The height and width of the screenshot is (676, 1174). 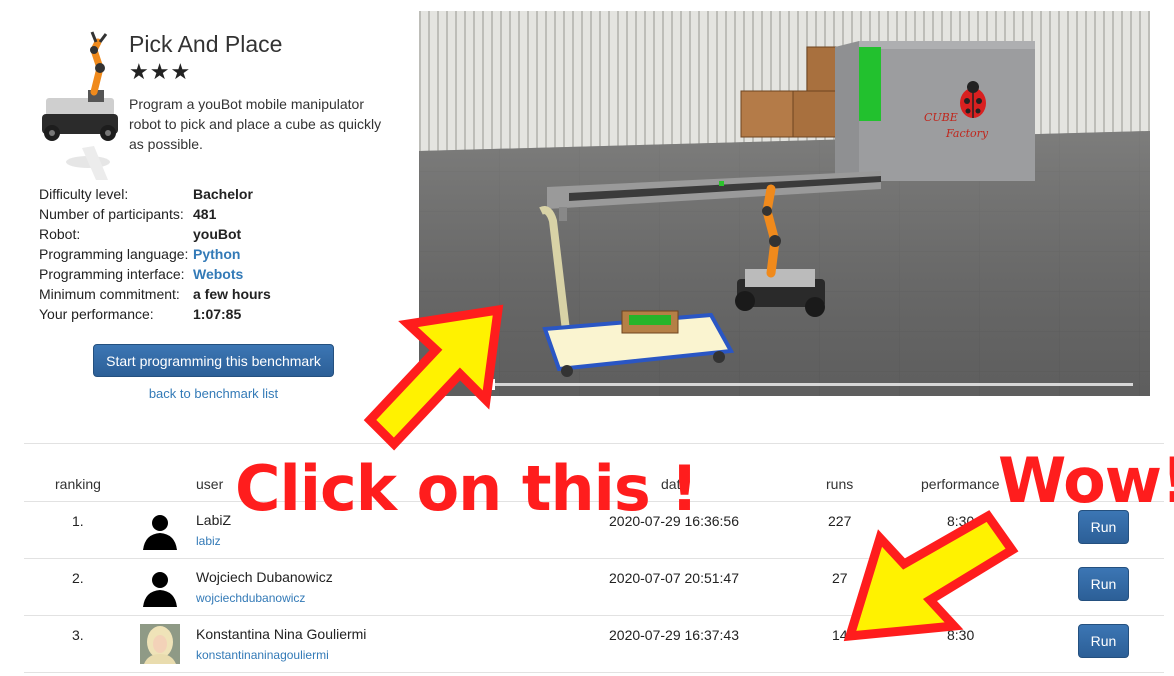 What do you see at coordinates (674, 635) in the screenshot?
I see `row-date: 2020-07-29 16:37:43` at bounding box center [674, 635].